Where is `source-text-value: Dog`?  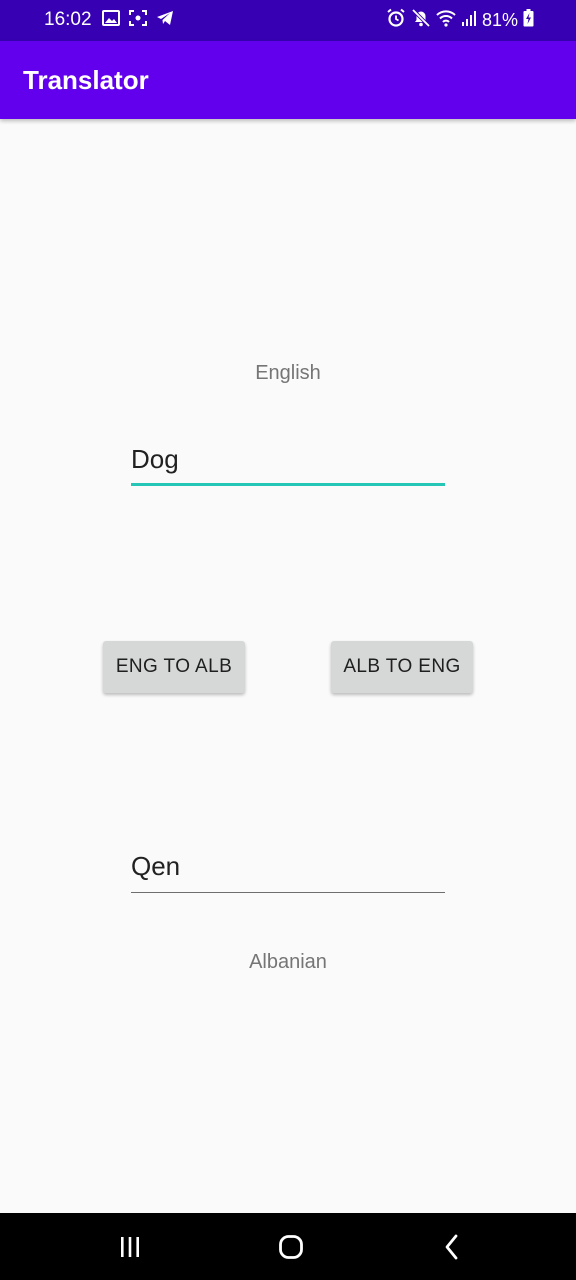
source-text-value: Dog is located at coordinates (155, 459).